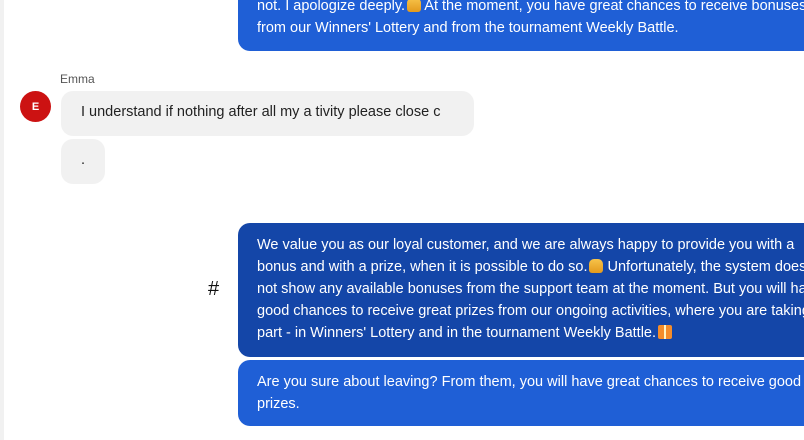  I want to click on sender-name: Emma, so click(77, 79).